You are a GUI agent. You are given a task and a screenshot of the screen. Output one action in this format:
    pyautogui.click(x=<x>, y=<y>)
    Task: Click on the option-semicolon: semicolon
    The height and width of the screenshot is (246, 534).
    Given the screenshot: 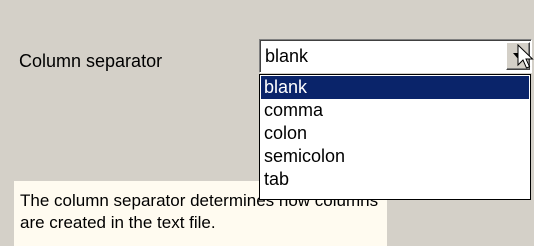 What is the action you would take?
    pyautogui.click(x=395, y=156)
    